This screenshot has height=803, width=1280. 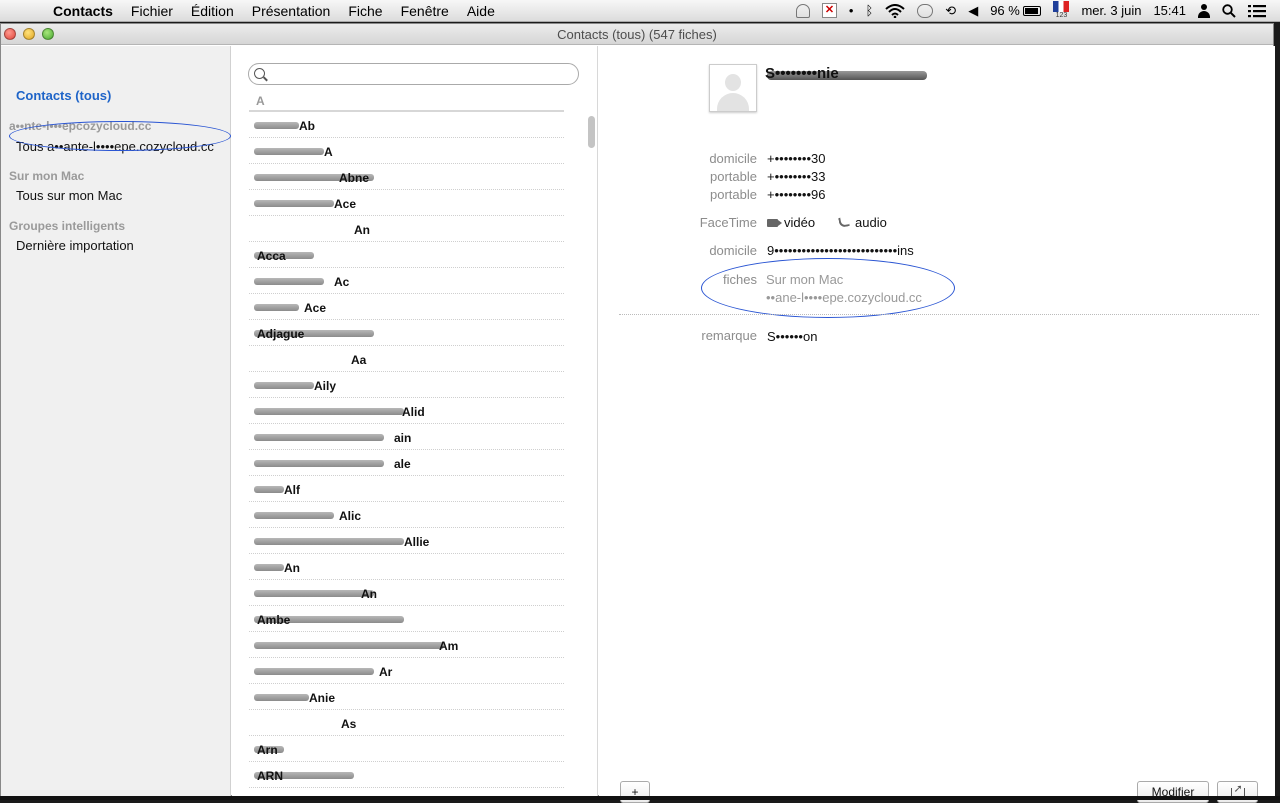 I want to click on sidebar-item-all-contacts: Contacts (tous), so click(x=63, y=95).